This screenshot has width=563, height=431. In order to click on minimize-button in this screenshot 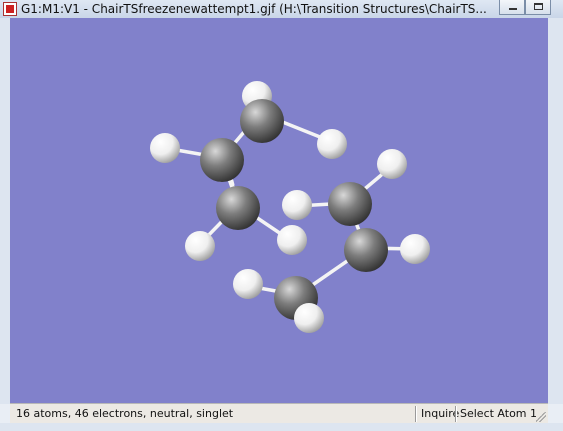, I will do `click(512, 7)`.